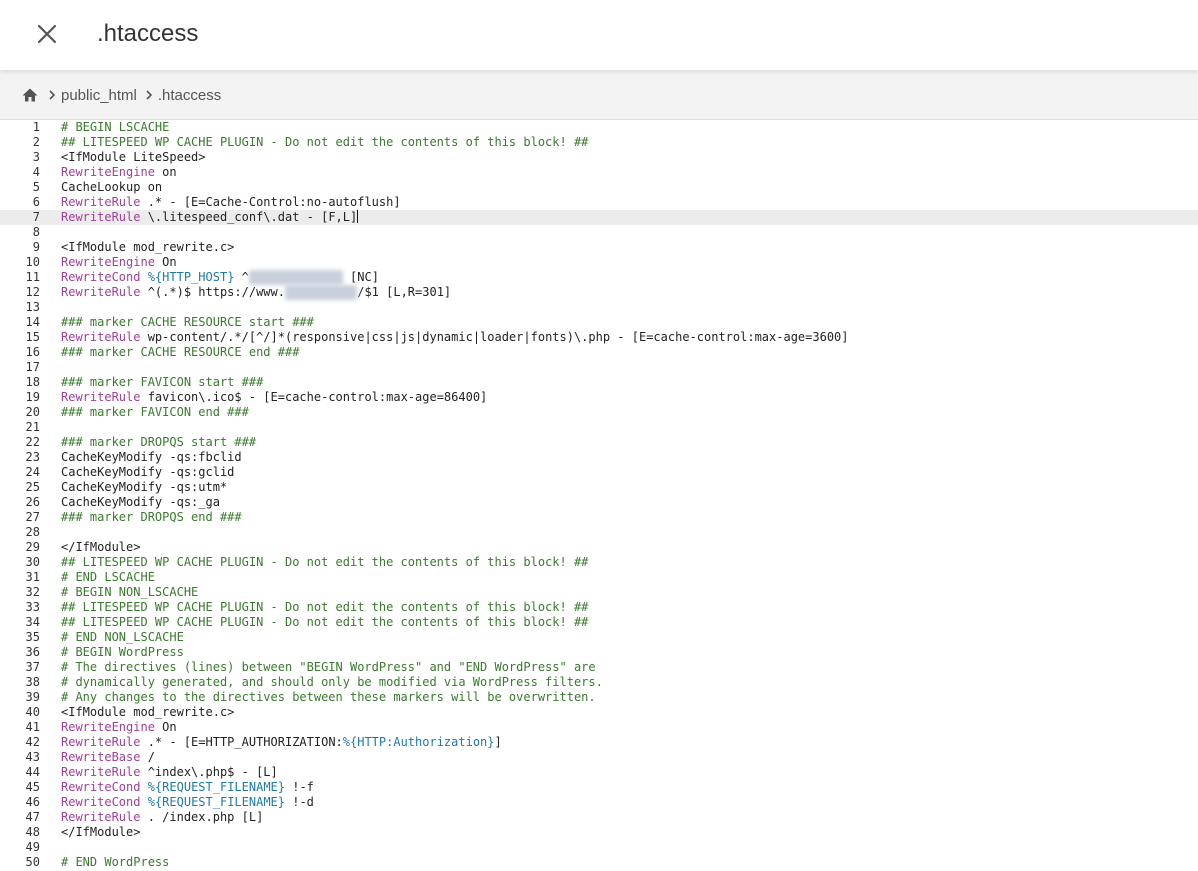  Describe the element at coordinates (599, 187) in the screenshot. I see `code-line: 5 CacheLookup on` at that location.